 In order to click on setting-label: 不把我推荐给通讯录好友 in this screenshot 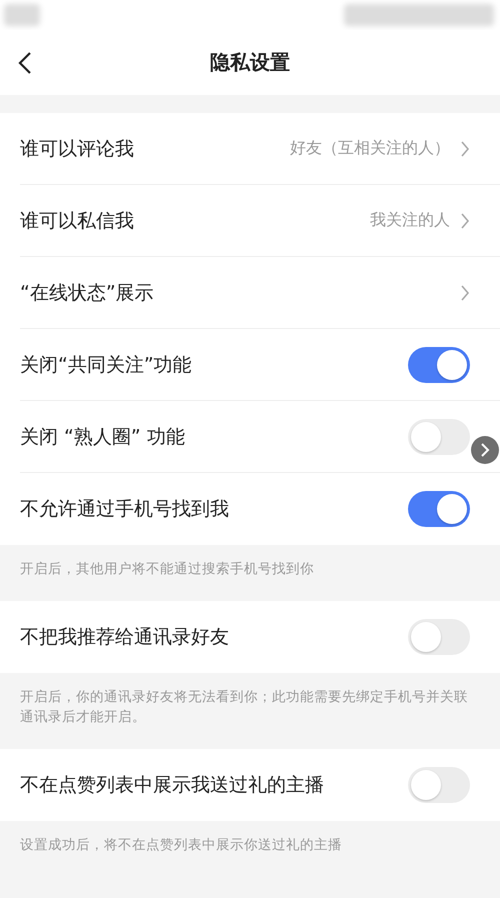, I will do `click(125, 637)`.